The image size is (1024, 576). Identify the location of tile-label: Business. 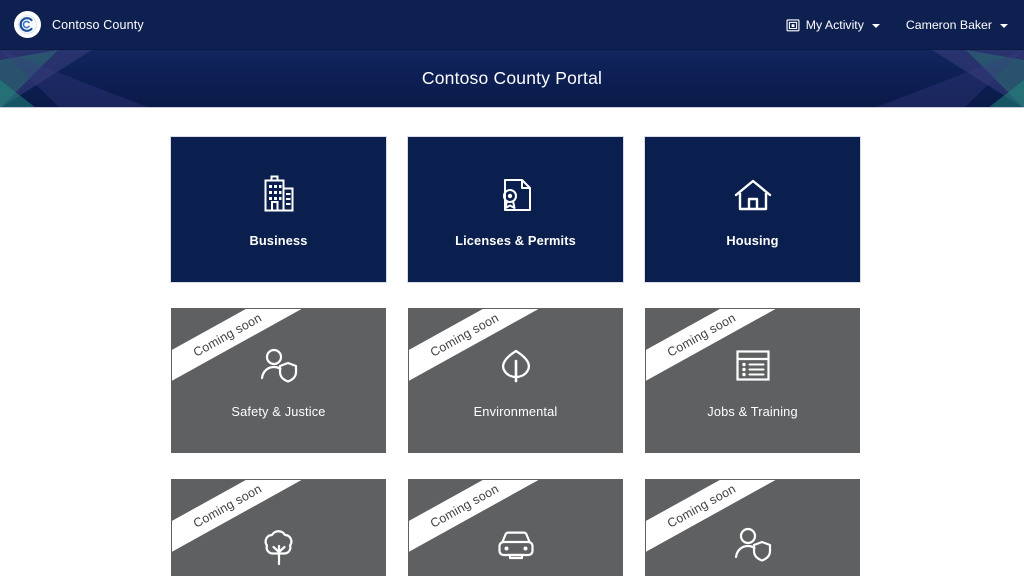
(278, 240).